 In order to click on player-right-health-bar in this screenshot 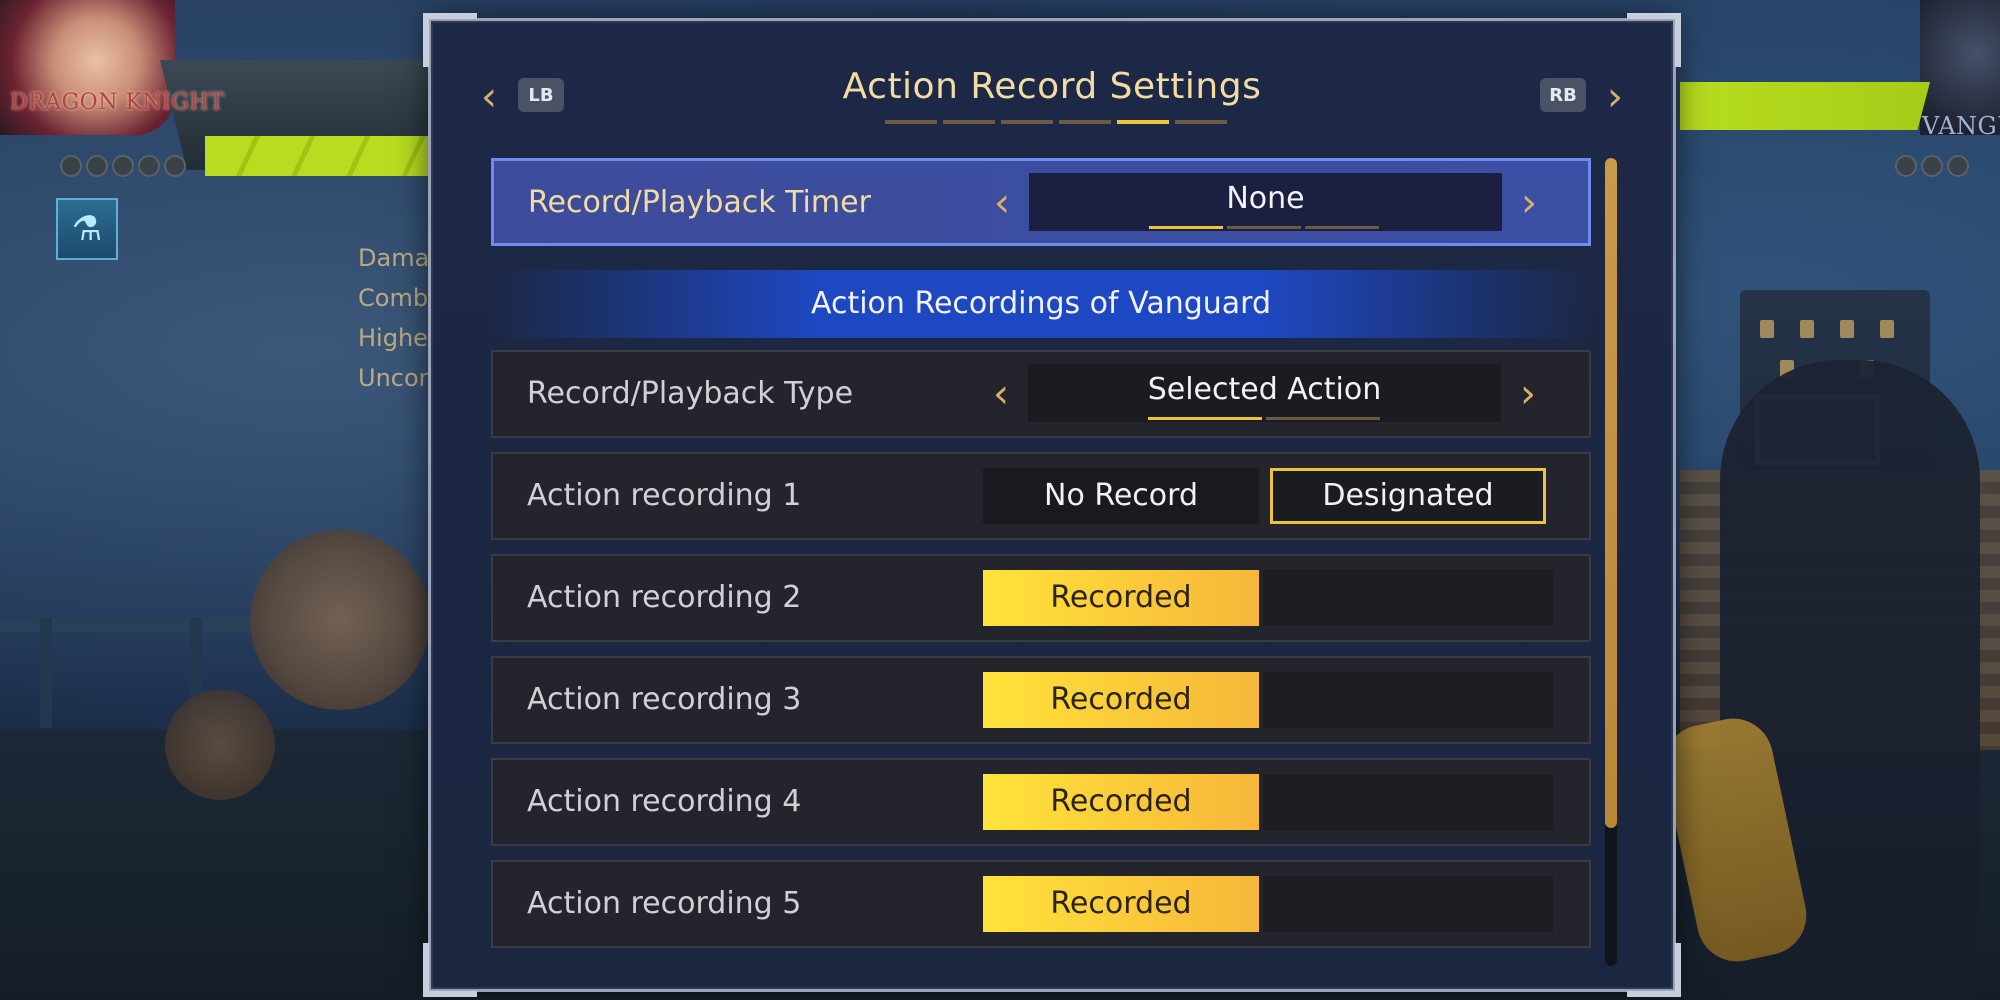, I will do `click(1805, 106)`.